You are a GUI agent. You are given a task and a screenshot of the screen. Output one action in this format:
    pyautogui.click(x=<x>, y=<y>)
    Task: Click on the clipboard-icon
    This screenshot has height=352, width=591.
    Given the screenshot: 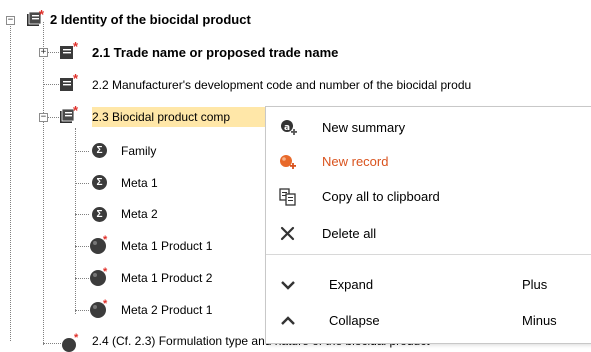 What is the action you would take?
    pyautogui.click(x=287, y=197)
    